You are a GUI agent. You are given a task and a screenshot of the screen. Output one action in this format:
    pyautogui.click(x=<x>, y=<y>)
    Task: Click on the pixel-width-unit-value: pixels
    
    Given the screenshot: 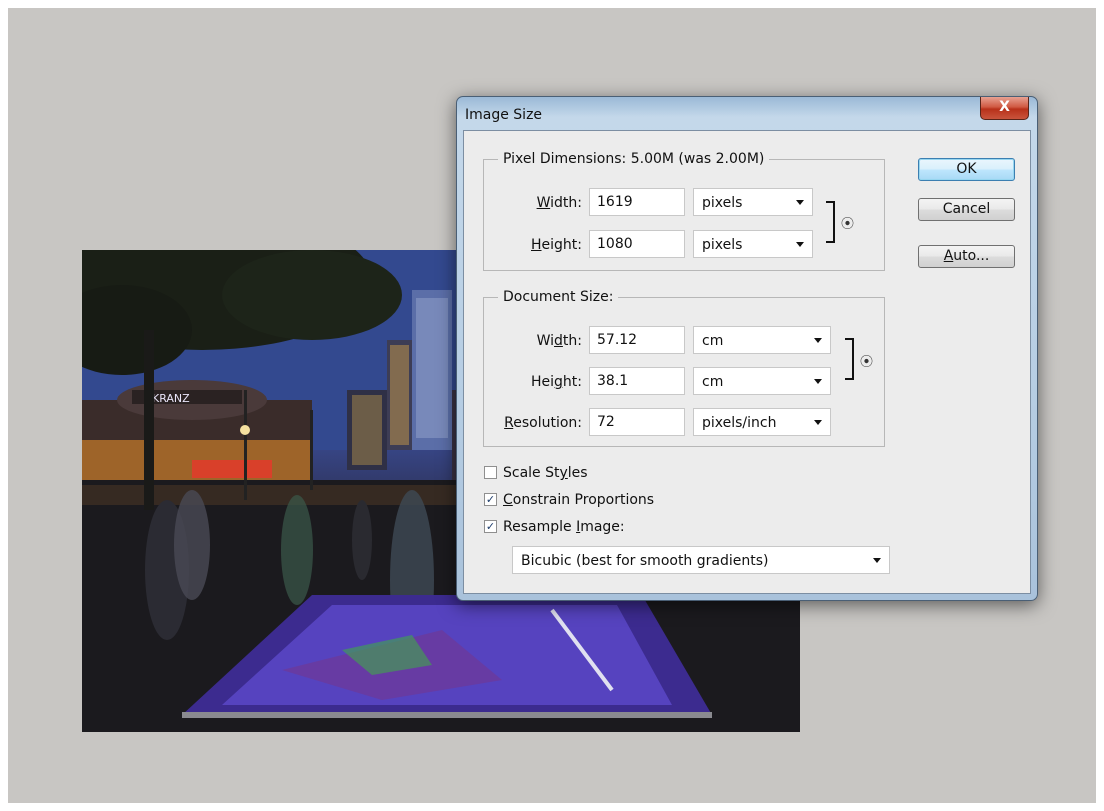 What is the action you would take?
    pyautogui.click(x=722, y=203)
    